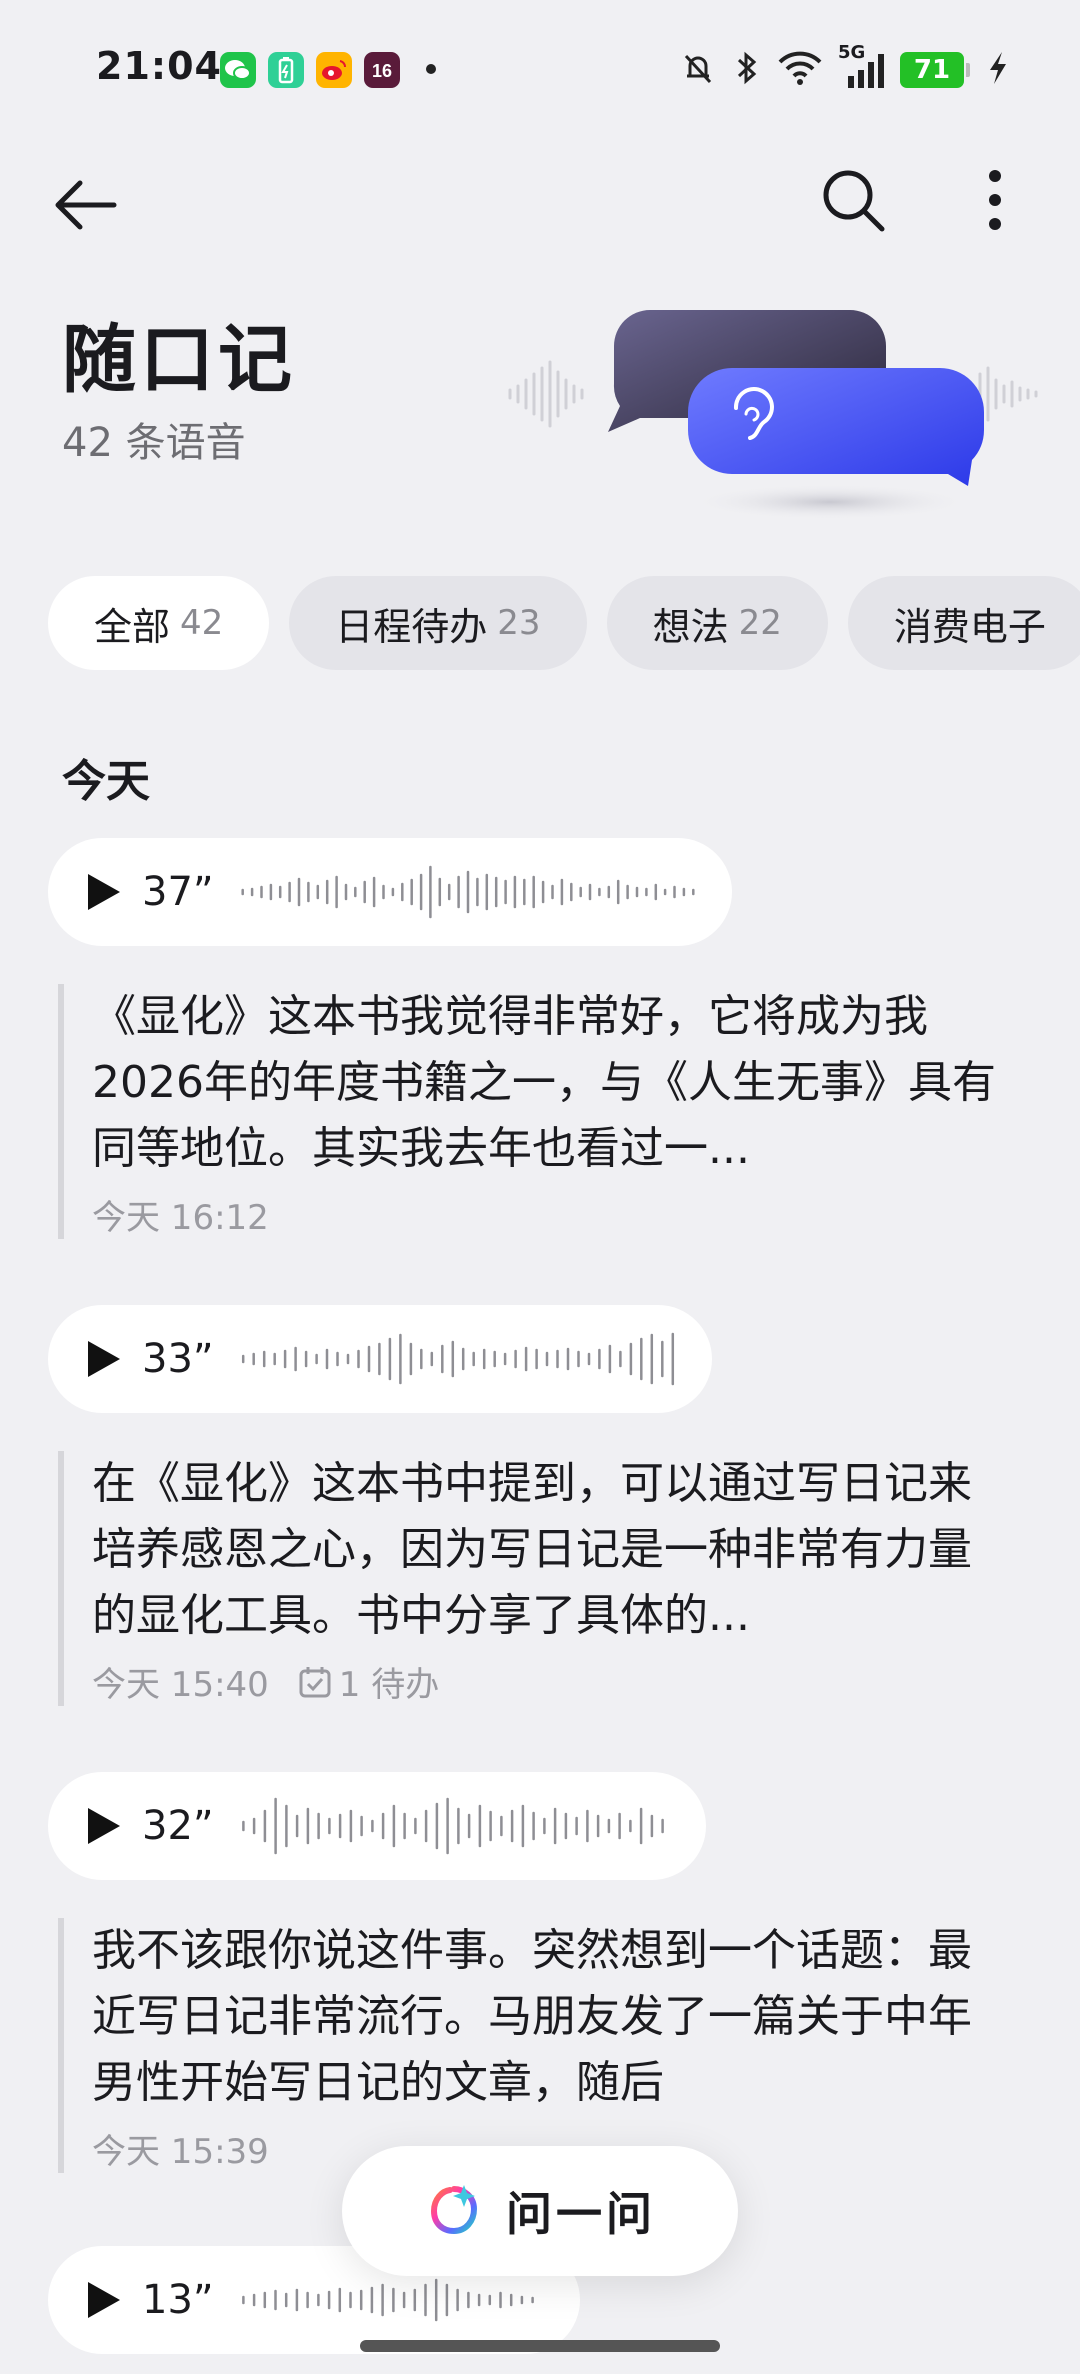  What do you see at coordinates (180, 2152) in the screenshot?
I see `note-timestamp: 今天 15:39` at bounding box center [180, 2152].